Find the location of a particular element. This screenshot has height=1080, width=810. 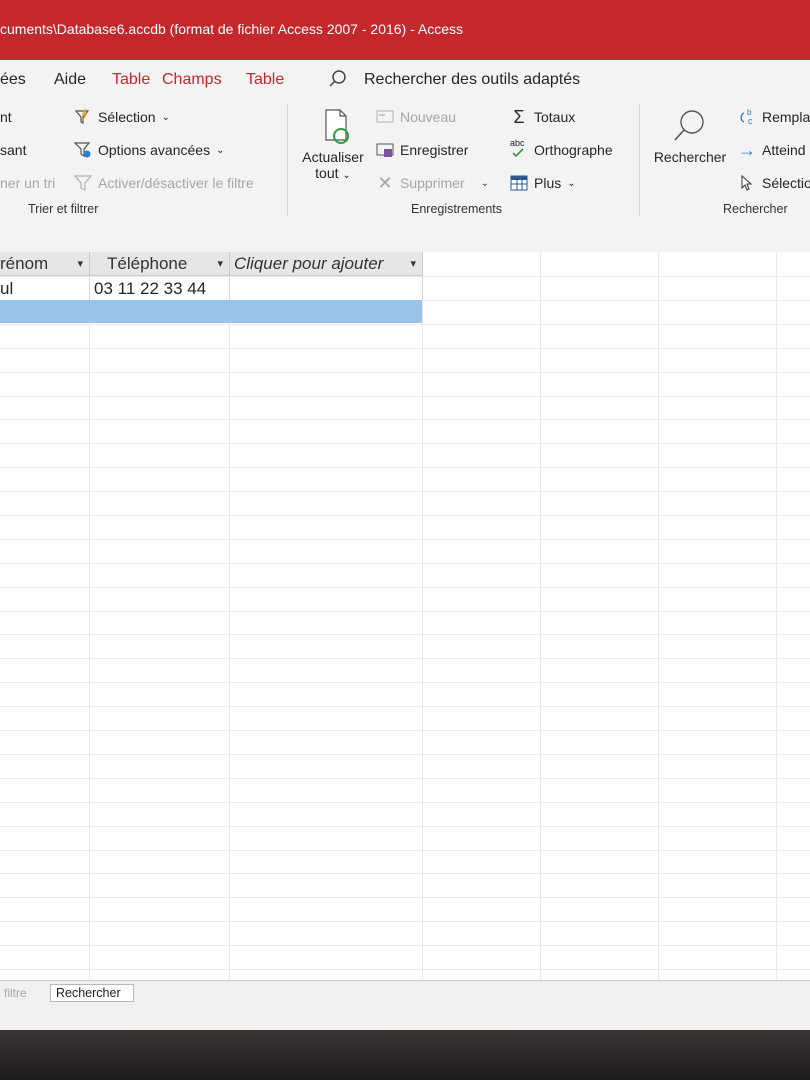

refresh-all-label-2: tout ⌄ is located at coordinates (333, 173).